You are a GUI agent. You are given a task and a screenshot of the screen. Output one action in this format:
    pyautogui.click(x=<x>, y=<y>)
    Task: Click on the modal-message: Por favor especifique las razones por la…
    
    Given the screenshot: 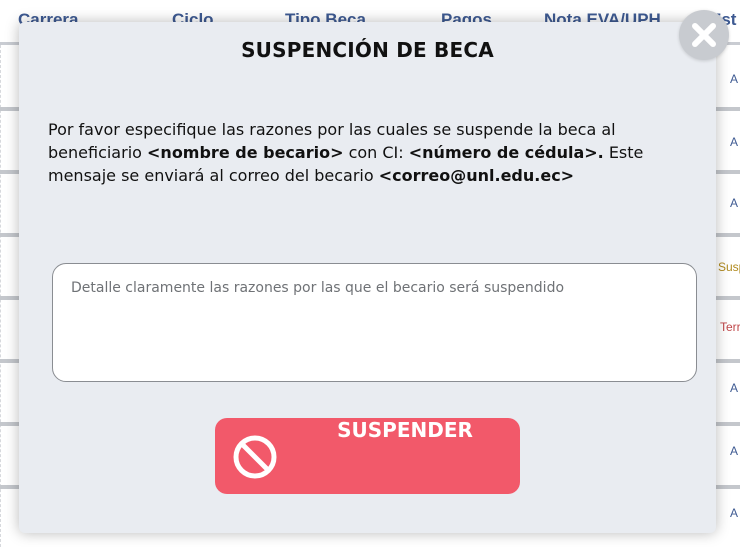 What is the action you would take?
    pyautogui.click(x=373, y=152)
    